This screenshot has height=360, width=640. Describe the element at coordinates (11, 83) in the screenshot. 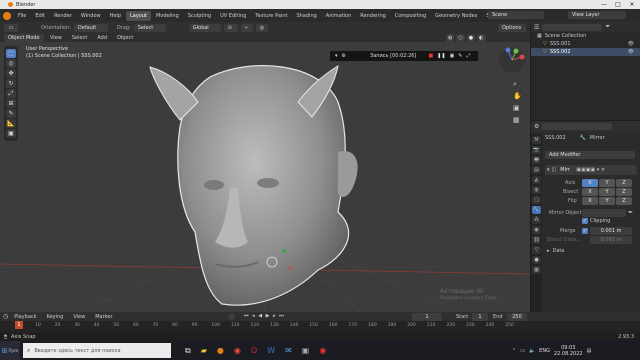

I see `rotate-tool-icon: ↻` at that location.